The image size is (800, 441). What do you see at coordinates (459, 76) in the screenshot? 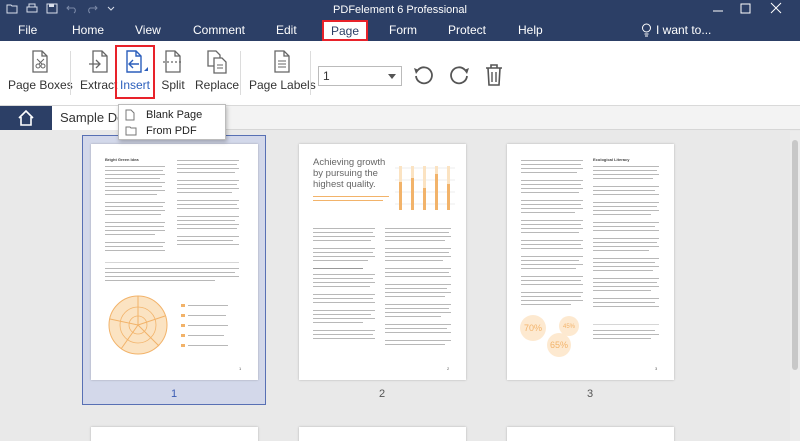
I see `rotate-right-icon` at bounding box center [459, 76].